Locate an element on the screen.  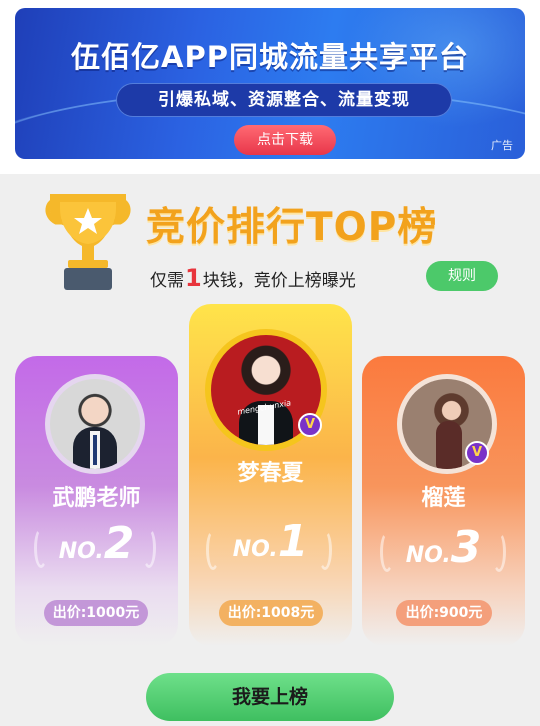
leader-name: 梦春夏 is located at coordinates (270, 473).